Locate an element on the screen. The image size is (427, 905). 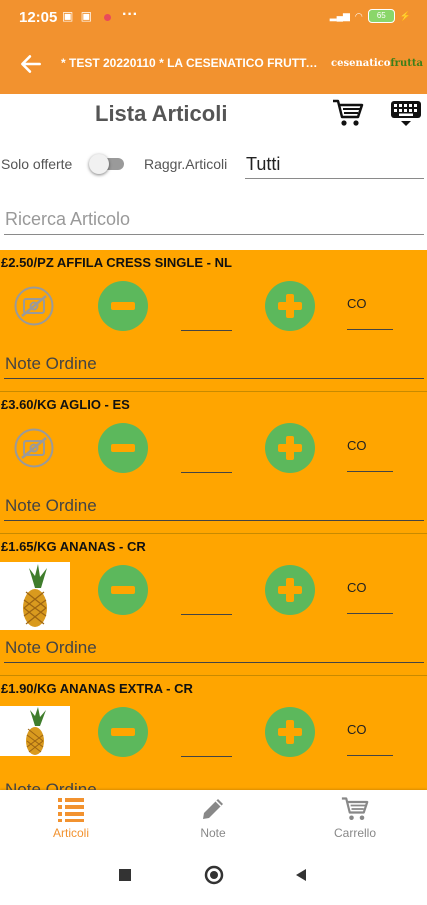
battery-icon: 65 is located at coordinates (381, 16).